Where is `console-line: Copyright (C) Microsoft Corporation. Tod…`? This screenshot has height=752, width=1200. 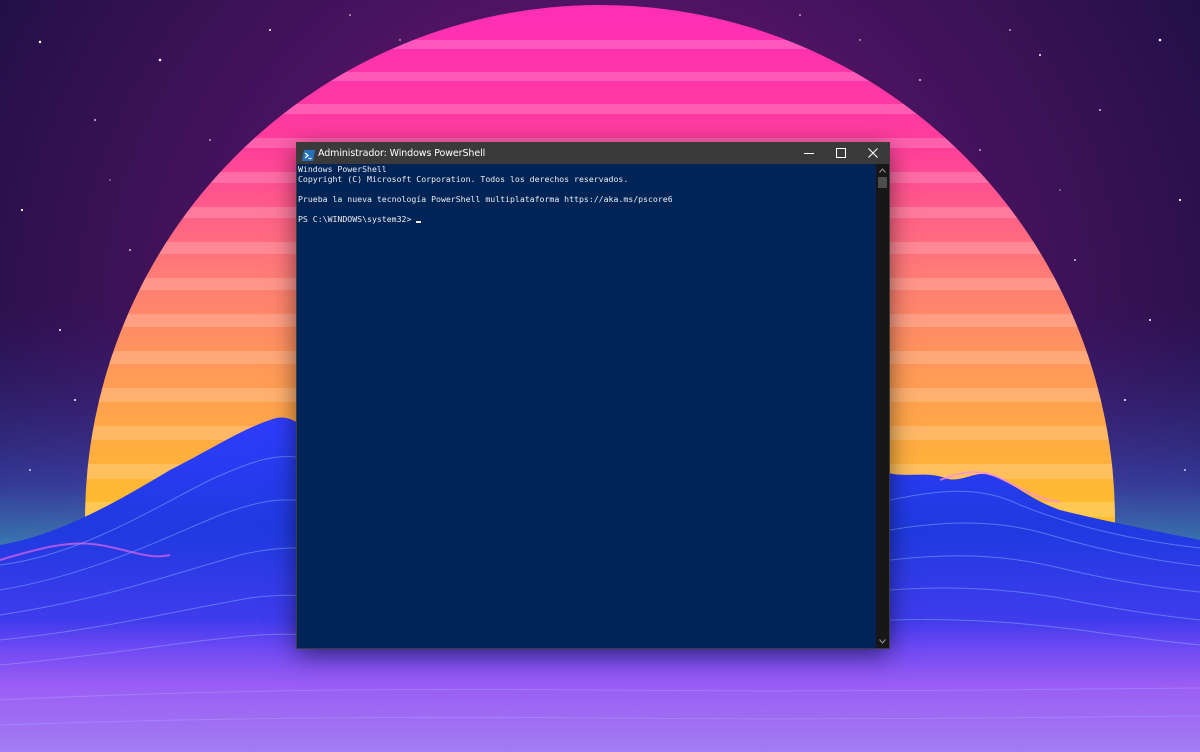 console-line: Copyright (C) Microsoft Corporation. Tod… is located at coordinates (463, 179).